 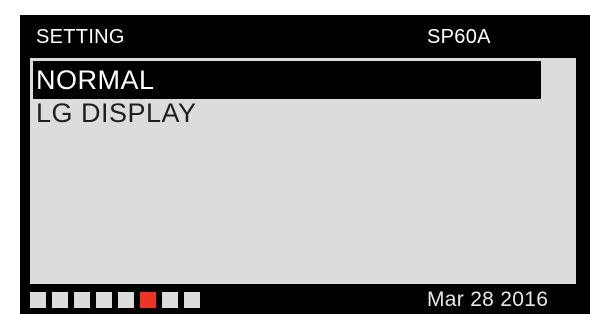 What do you see at coordinates (80, 37) in the screenshot?
I see `screen-title: SETTING` at bounding box center [80, 37].